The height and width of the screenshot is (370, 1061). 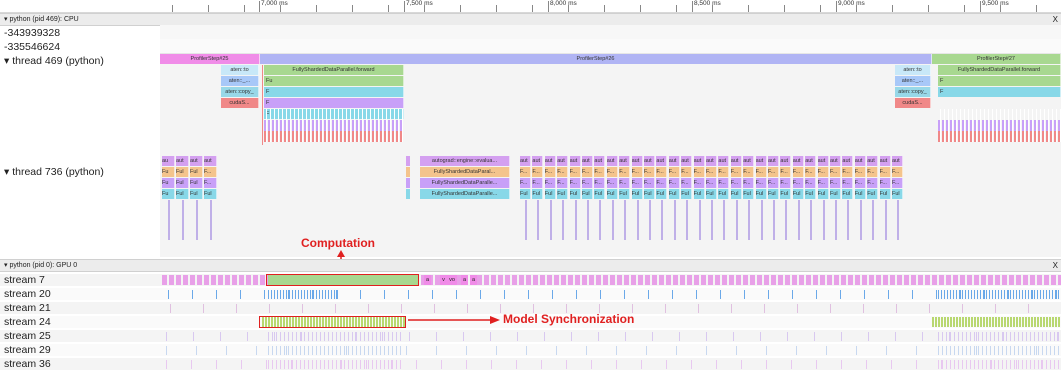 I want to click on fsdp-child-right-2: F, so click(x=999, y=92).